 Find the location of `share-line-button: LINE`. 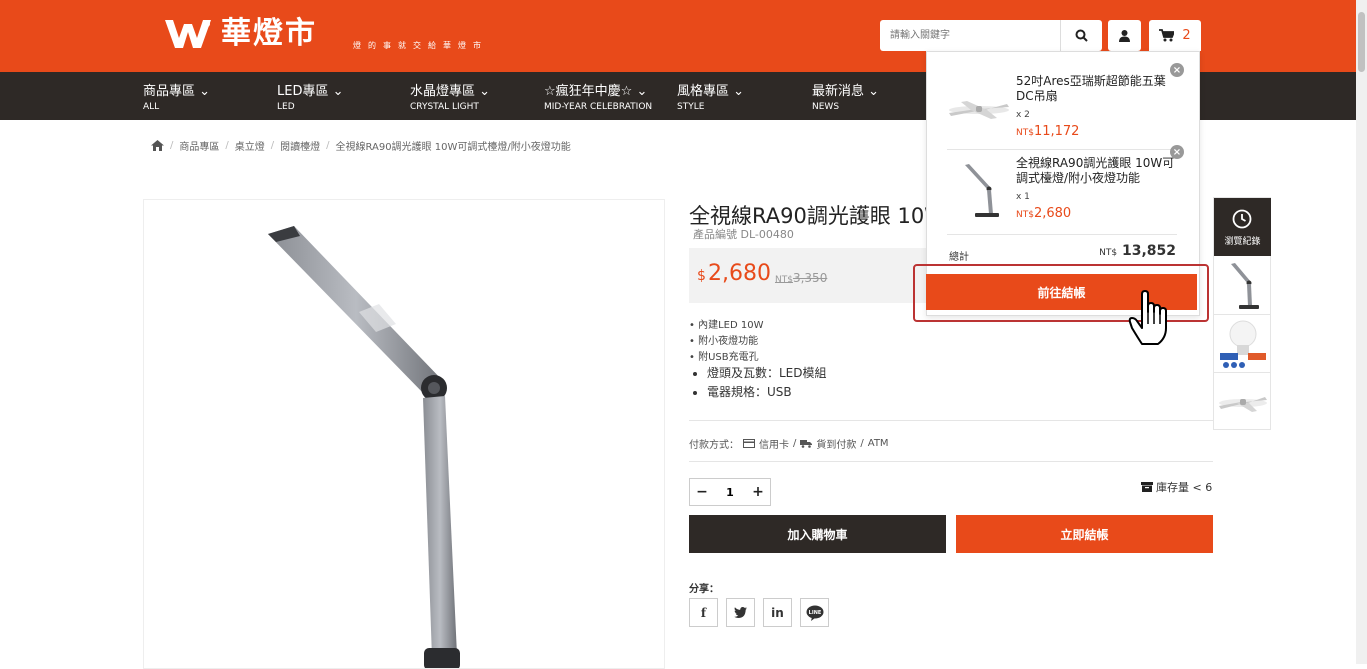

share-line-button: LINE is located at coordinates (814, 612).